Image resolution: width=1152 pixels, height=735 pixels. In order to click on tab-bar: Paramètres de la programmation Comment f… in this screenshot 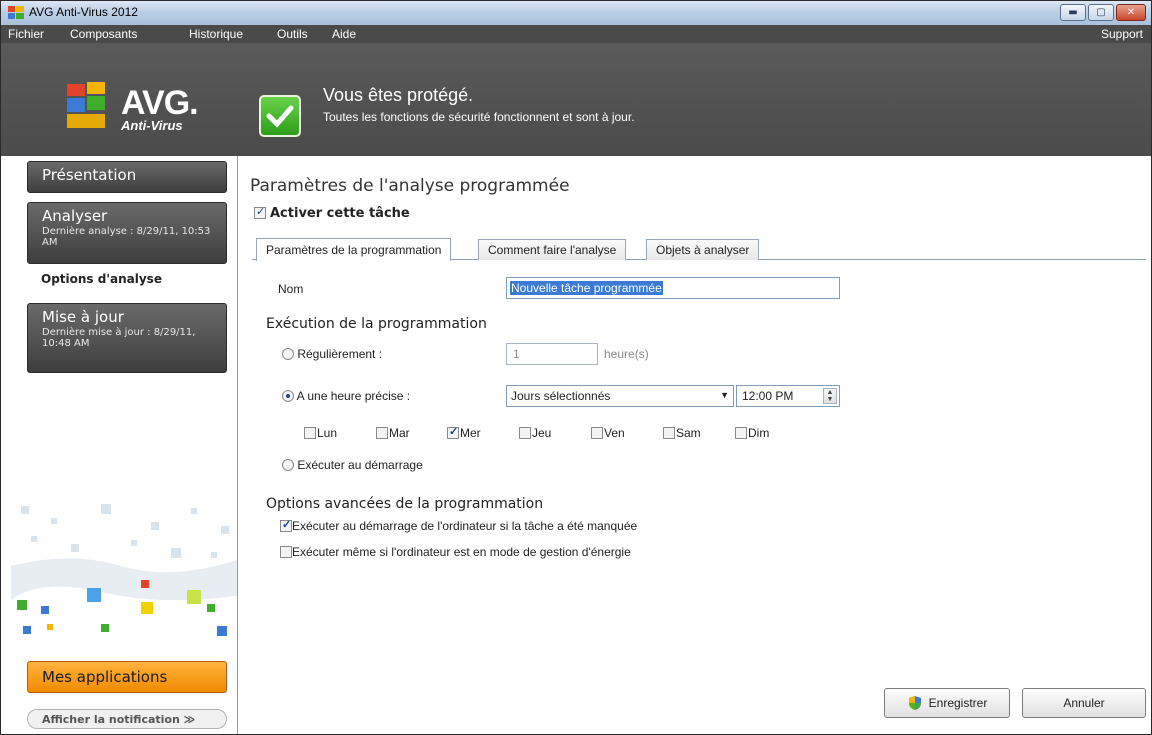, I will do `click(699, 249)`.